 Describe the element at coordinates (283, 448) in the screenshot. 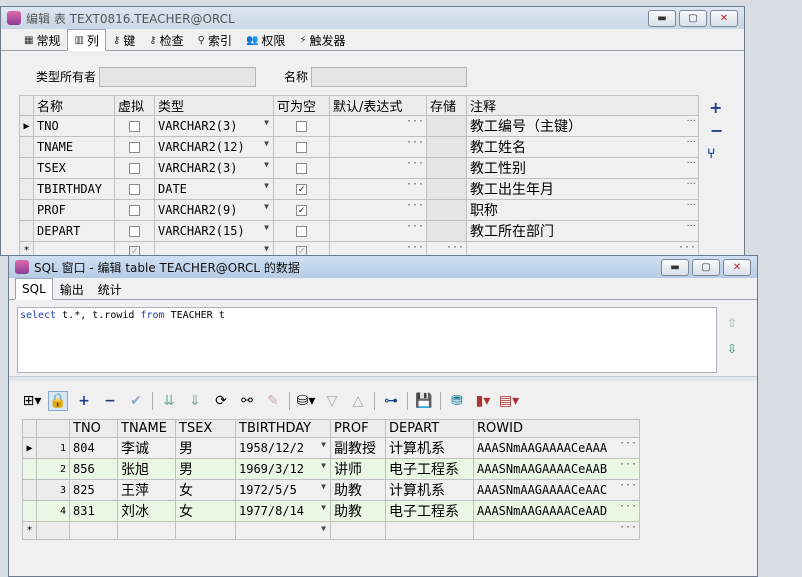

I see `cell-tbirthday: 1958/12/2 ▼` at that location.